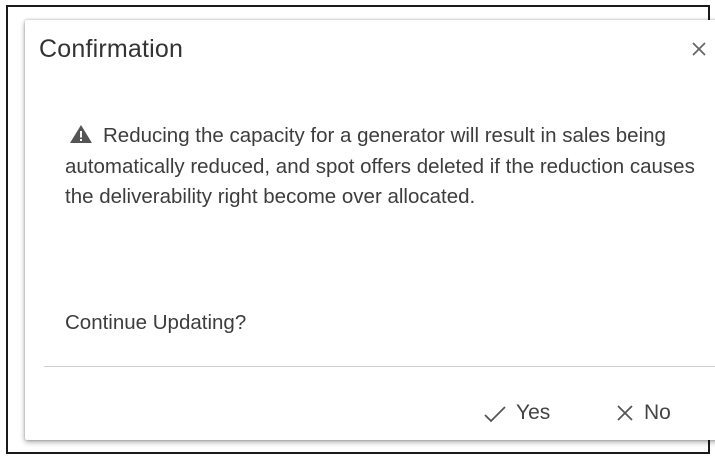  What do you see at coordinates (533, 412) in the screenshot?
I see `yes-button-label: Yes` at bounding box center [533, 412].